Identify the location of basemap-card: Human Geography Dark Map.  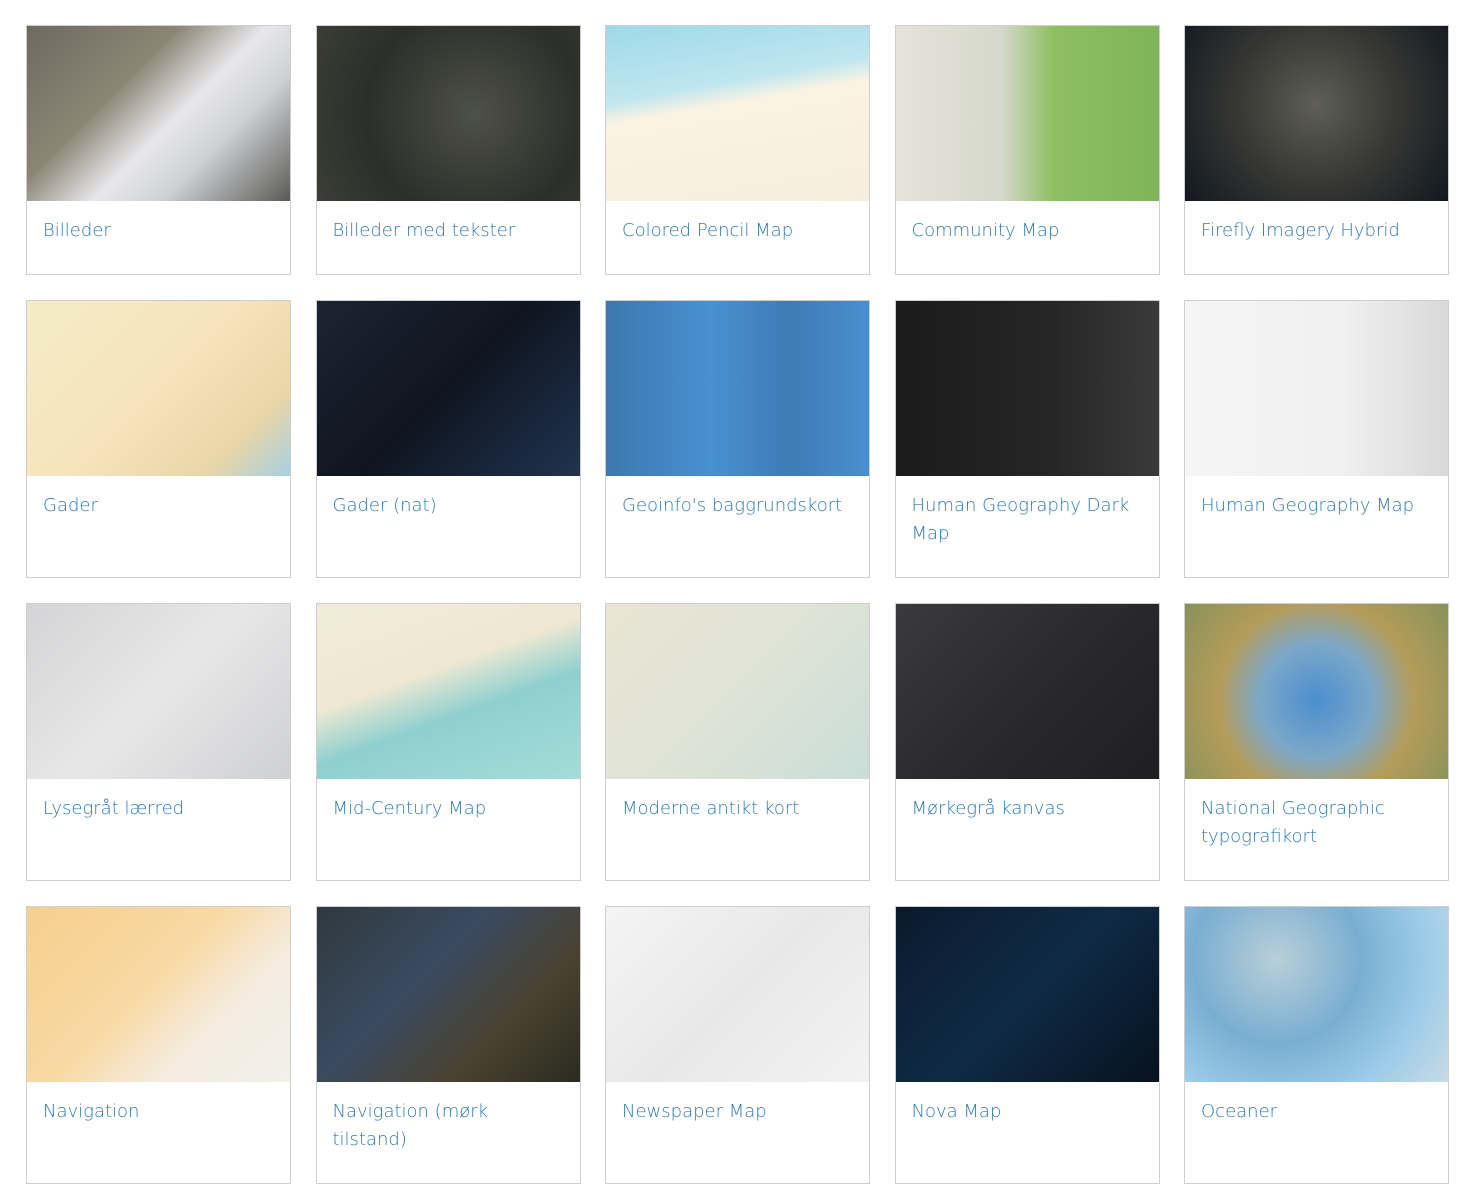
(1027, 439).